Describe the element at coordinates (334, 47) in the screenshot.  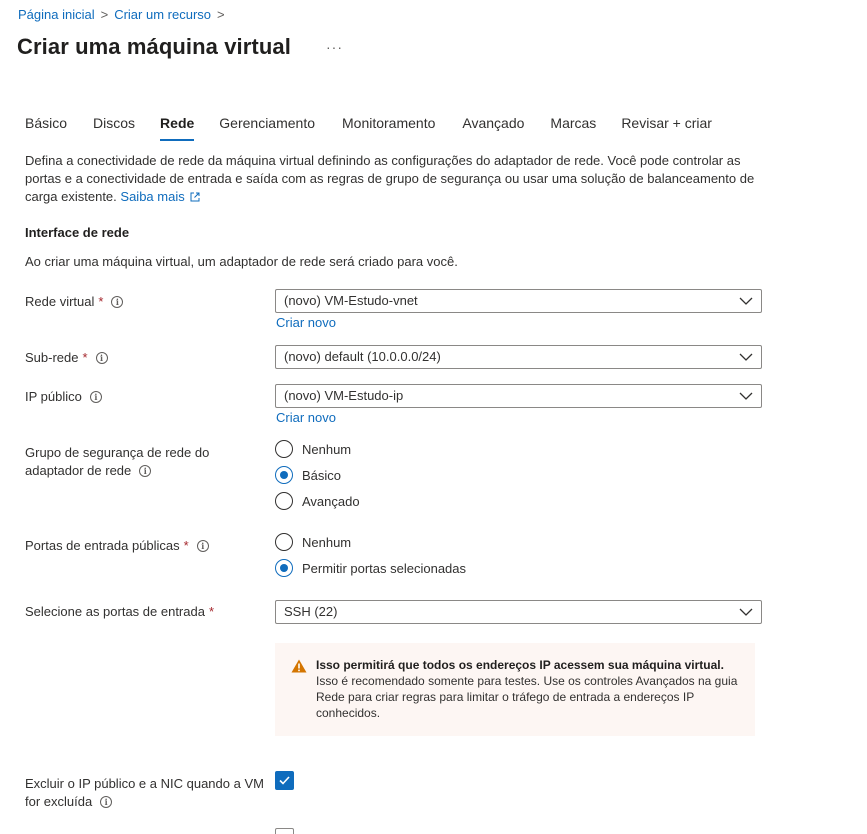
I see `more-options-button: ···` at that location.